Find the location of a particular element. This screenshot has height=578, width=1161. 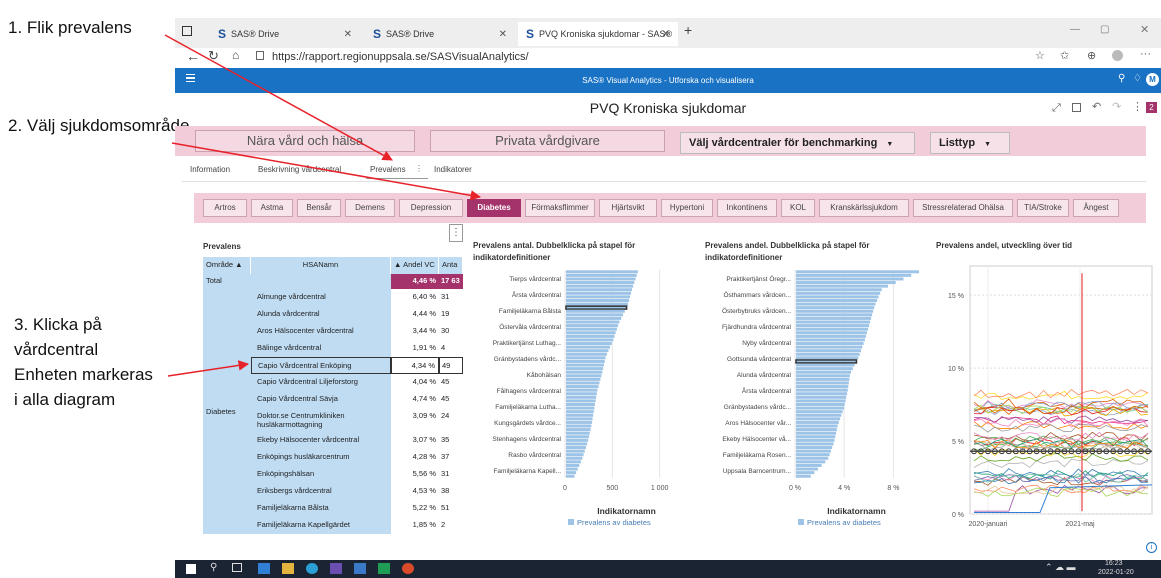

taskbar-date: 2022-01-20 is located at coordinates (1116, 572).